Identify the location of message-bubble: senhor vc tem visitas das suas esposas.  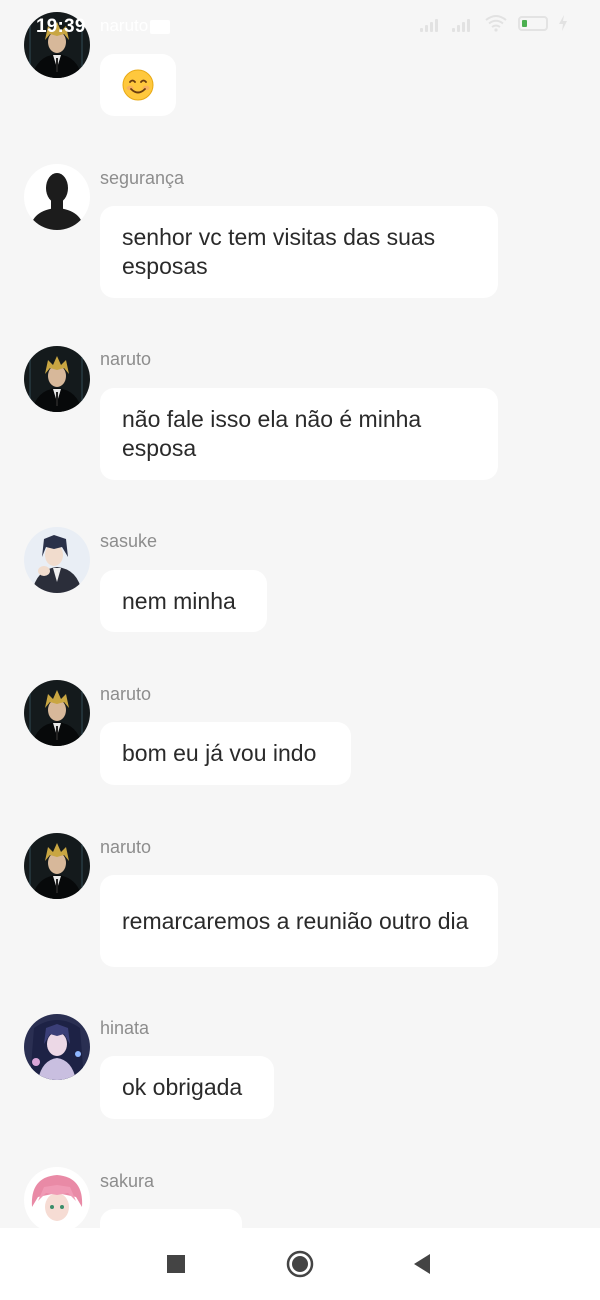
(299, 252).